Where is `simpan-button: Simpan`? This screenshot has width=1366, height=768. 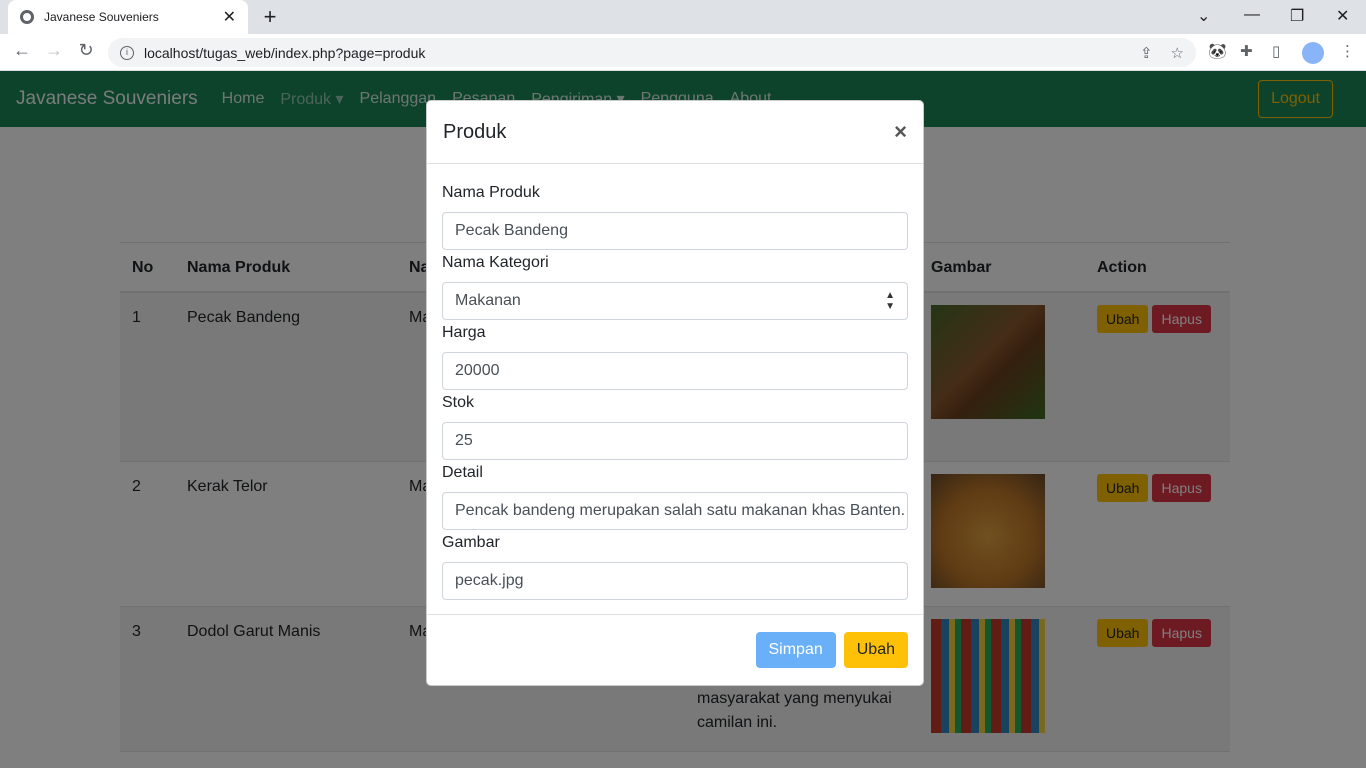
simpan-button: Simpan is located at coordinates (795, 650).